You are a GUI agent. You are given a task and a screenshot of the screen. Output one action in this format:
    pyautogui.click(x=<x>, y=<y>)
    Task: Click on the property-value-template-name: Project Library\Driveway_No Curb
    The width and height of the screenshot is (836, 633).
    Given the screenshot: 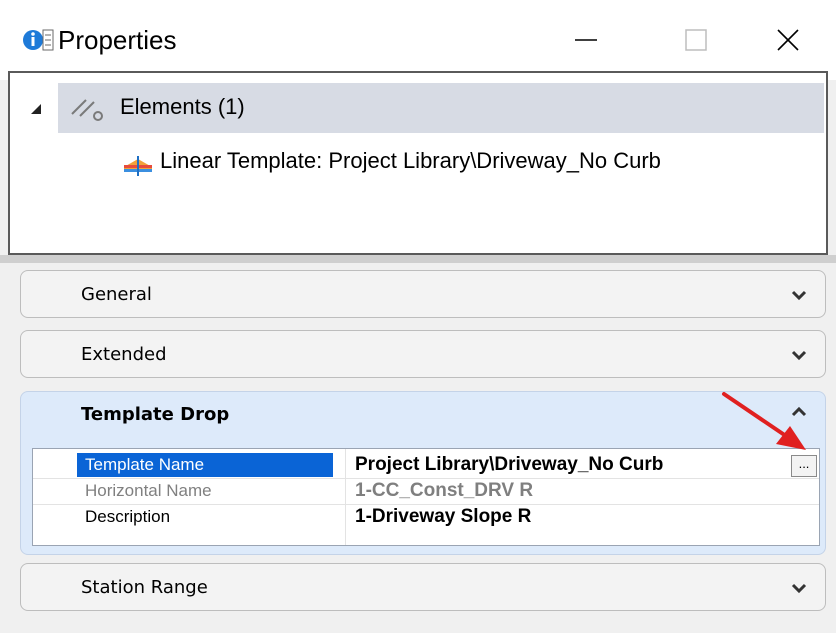 What is the action you would take?
    pyautogui.click(x=509, y=465)
    